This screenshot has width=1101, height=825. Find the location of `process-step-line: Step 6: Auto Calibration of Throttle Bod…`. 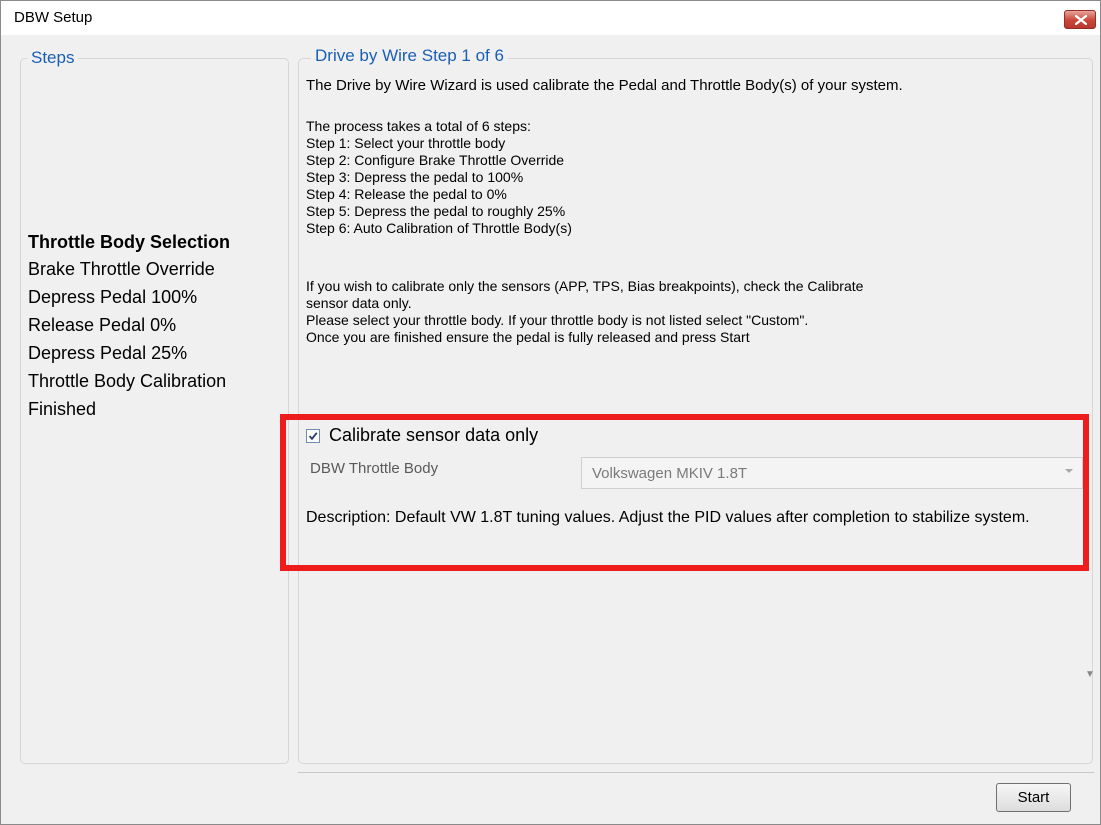

process-step-line: Step 6: Auto Calibration of Throttle Bod… is located at coordinates (439, 228).